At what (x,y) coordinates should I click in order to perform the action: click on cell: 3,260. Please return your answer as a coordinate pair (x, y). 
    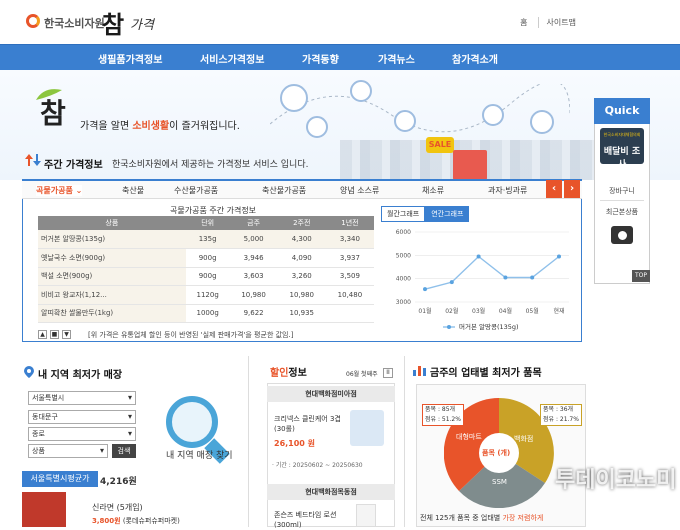
    Looking at the image, I should click on (301, 276).